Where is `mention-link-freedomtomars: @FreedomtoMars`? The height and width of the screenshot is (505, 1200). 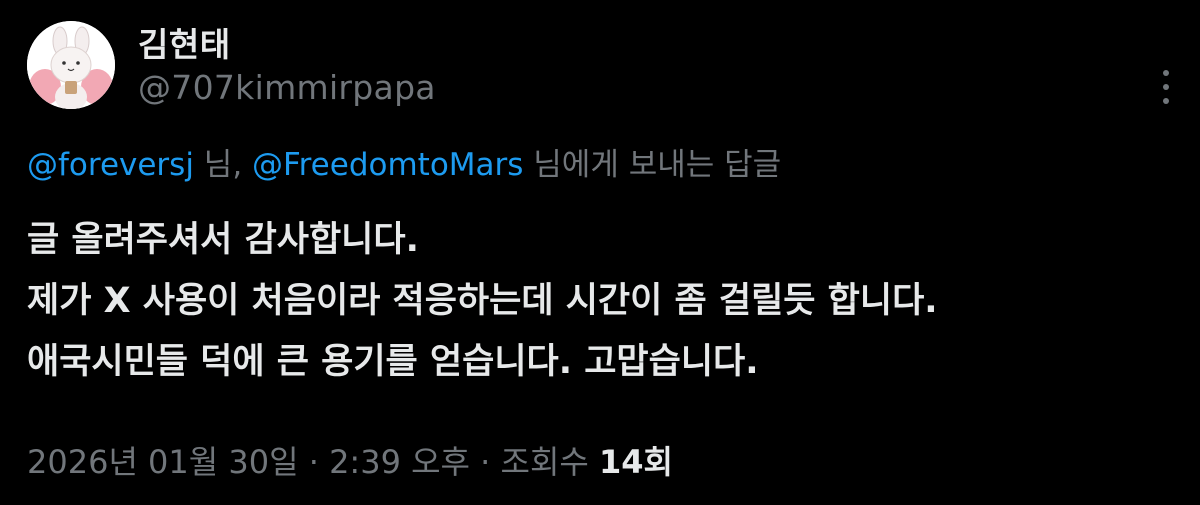
mention-link-freedomtomars: @FreedomtoMars is located at coordinates (387, 165).